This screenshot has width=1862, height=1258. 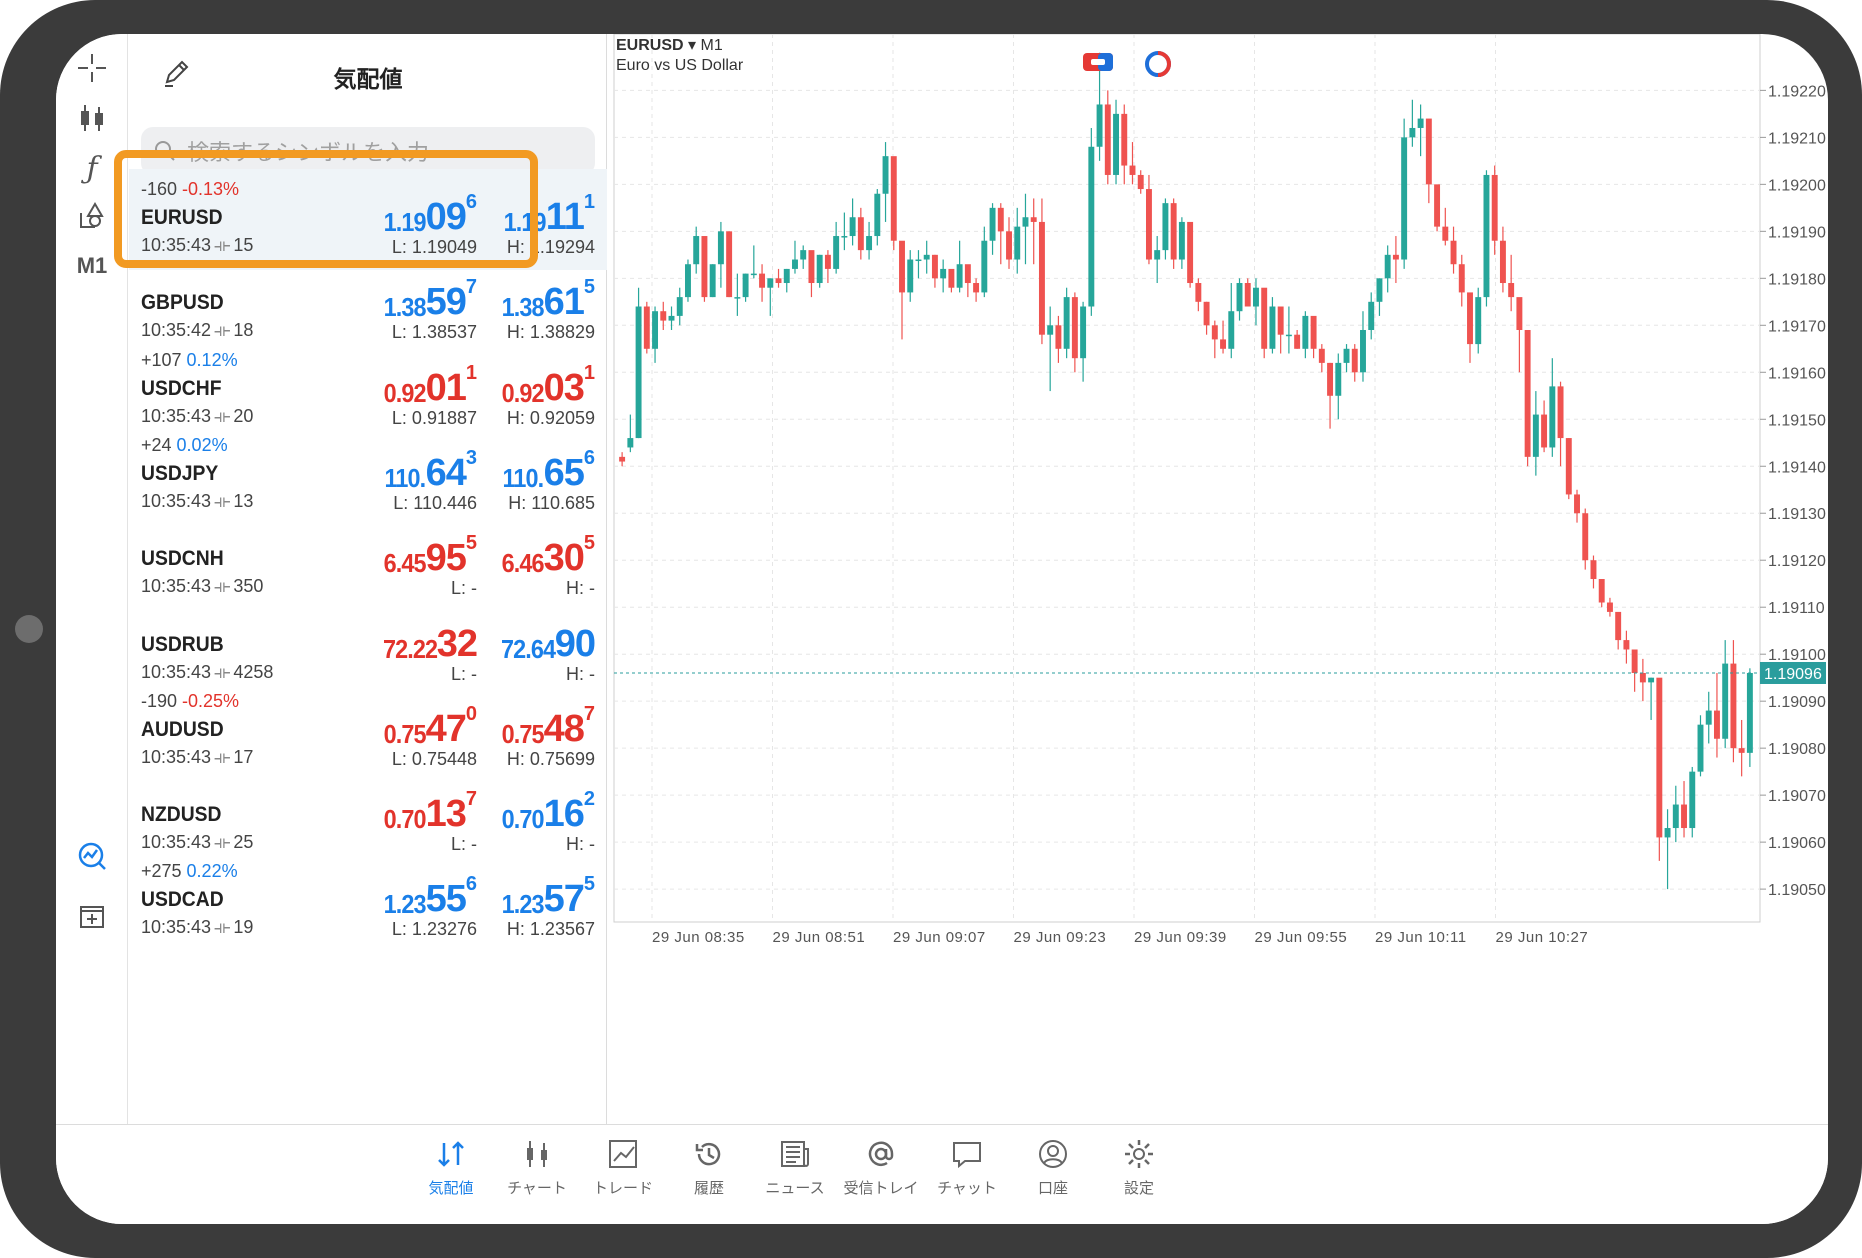 What do you see at coordinates (176, 927) in the screenshot?
I see `time-value: 10:35:43` at bounding box center [176, 927].